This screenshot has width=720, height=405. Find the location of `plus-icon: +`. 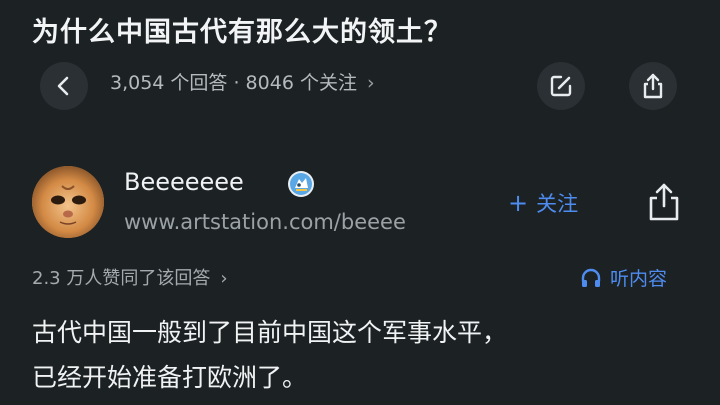

plus-icon: + is located at coordinates (518, 203).